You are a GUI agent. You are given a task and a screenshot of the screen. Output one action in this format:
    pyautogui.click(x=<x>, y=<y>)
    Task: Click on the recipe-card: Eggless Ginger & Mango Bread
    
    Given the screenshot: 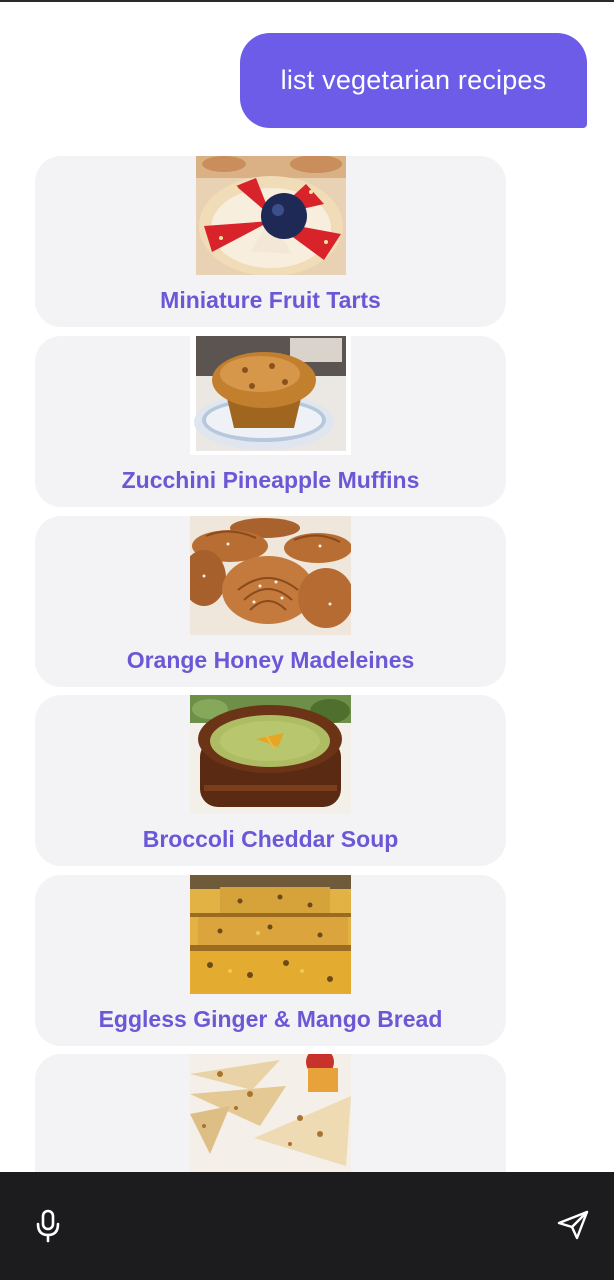 What is the action you would take?
    pyautogui.click(x=270, y=960)
    